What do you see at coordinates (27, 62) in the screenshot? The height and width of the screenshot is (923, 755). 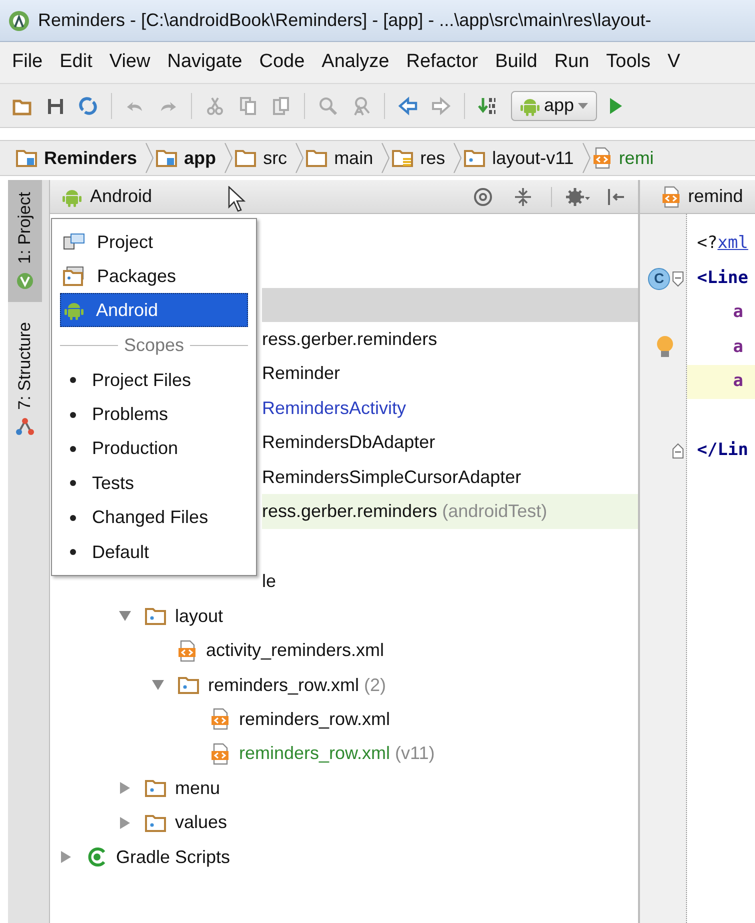 I see `menu-item: File` at bounding box center [27, 62].